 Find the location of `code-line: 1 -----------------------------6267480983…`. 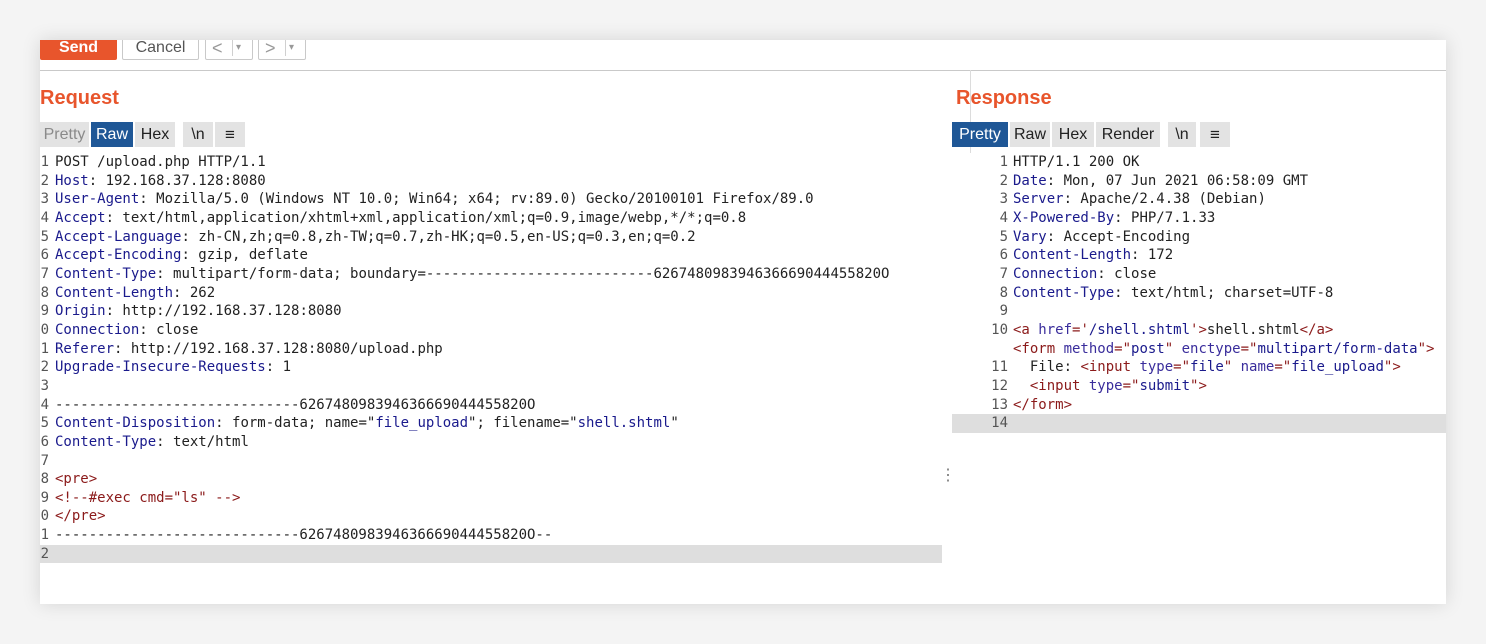

code-line: 1 -----------------------------6267480983… is located at coordinates (491, 535).